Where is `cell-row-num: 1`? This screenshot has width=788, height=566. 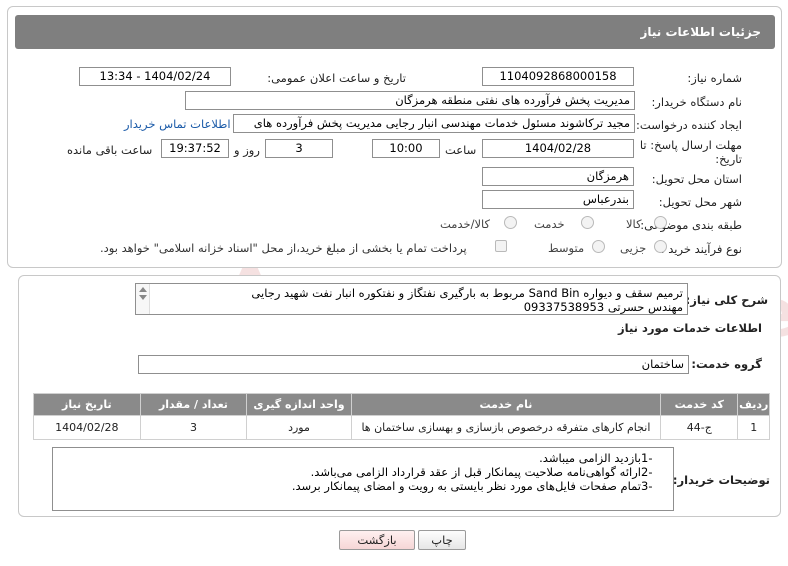
cell-row-num: 1 is located at coordinates (753, 427).